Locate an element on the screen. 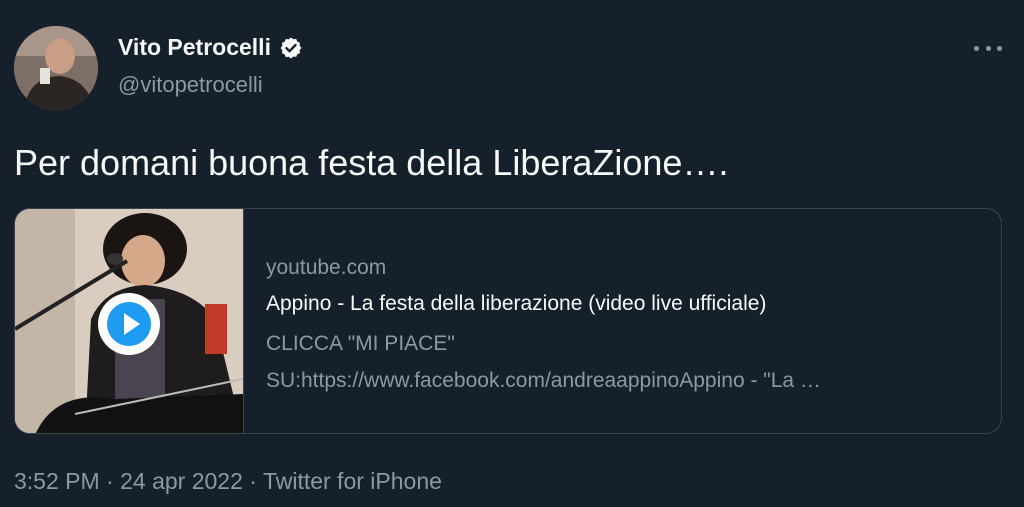 The height and width of the screenshot is (507, 1024). video-thumbnail is located at coordinates (129, 321).